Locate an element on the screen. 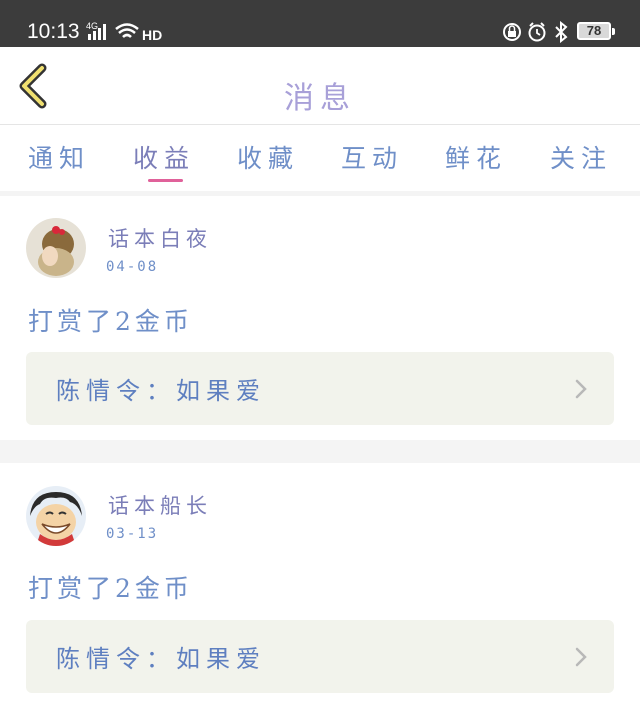  tab-flowers: 鲜花 is located at coordinates (476, 157).